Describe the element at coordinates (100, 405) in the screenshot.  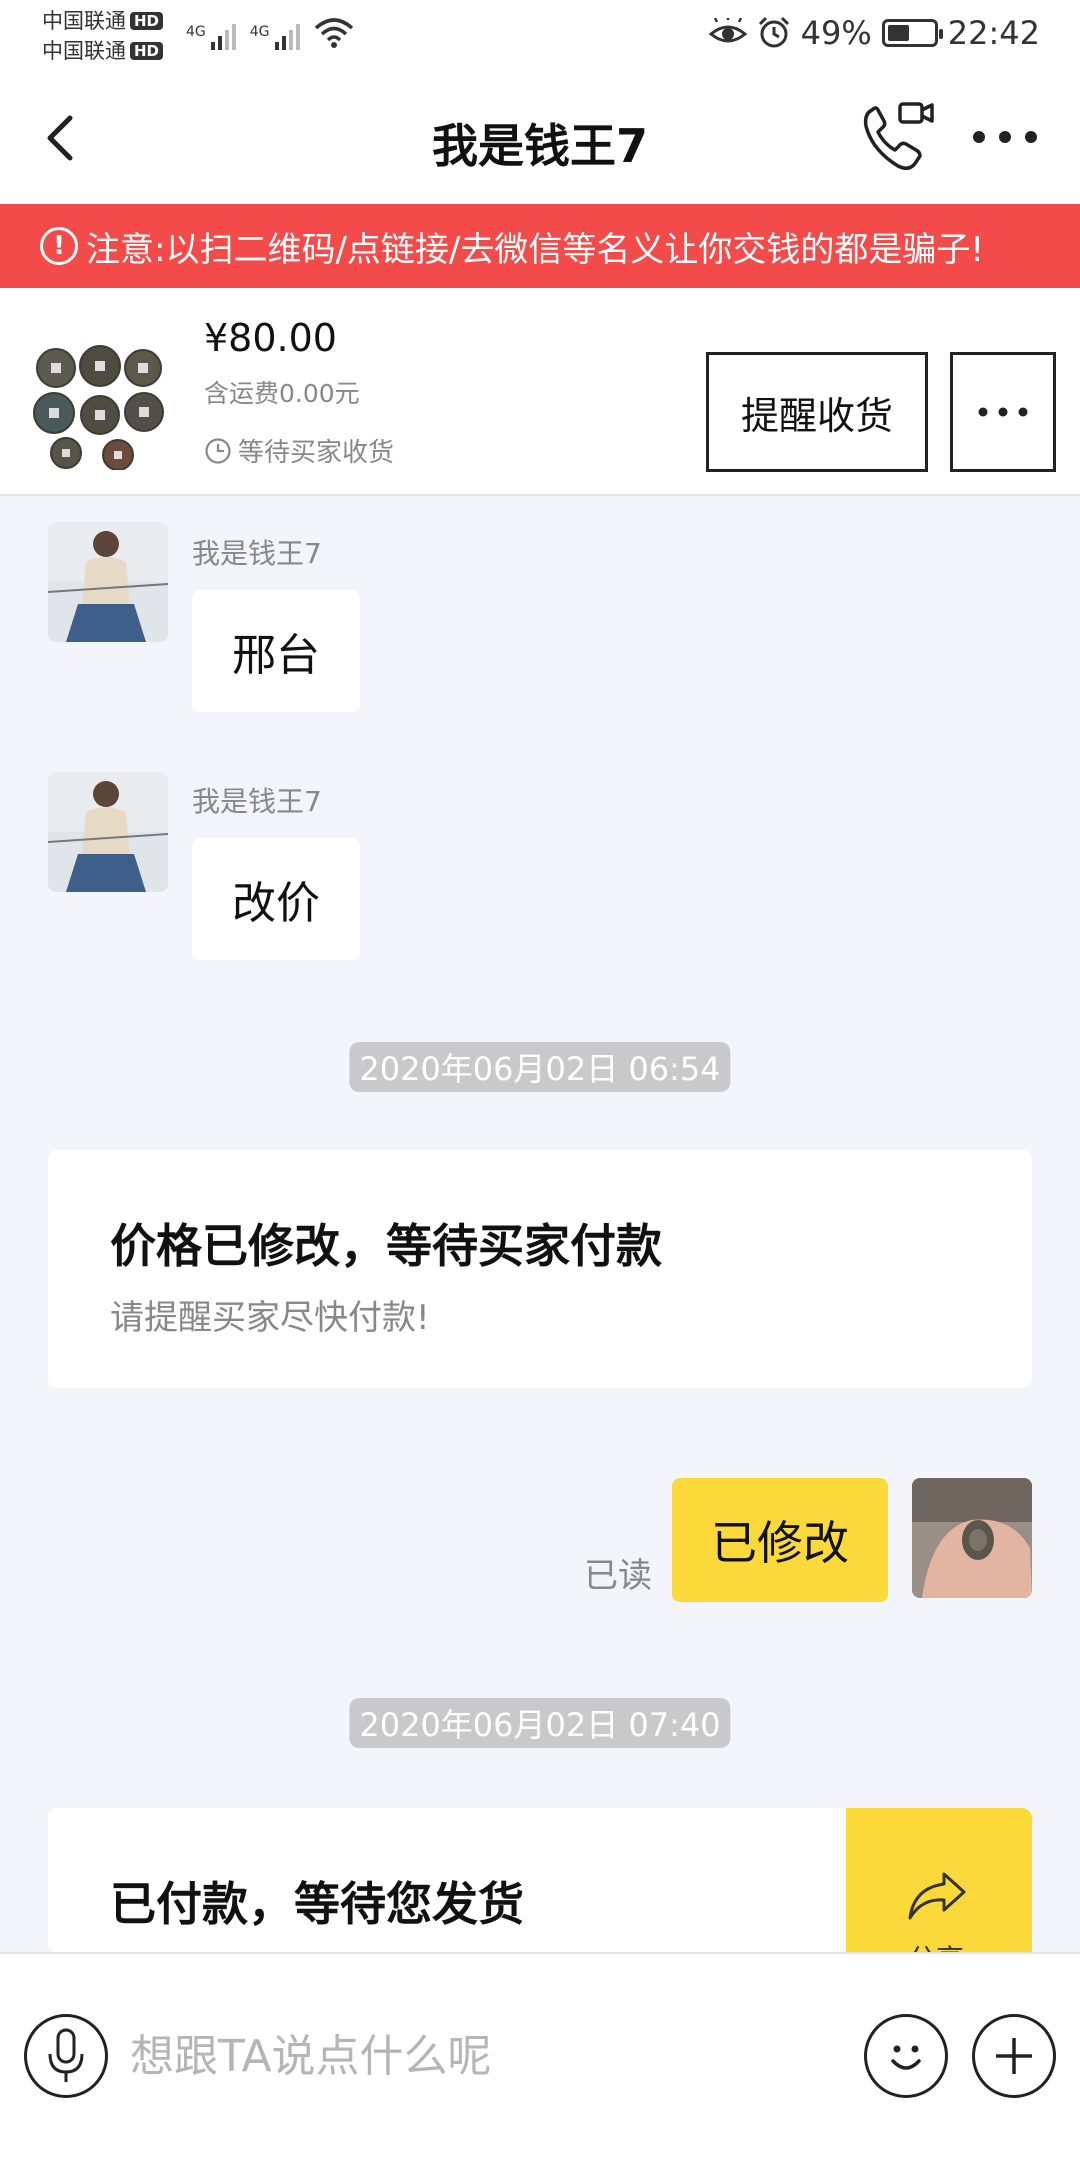
I see `product-thumbnail` at that location.